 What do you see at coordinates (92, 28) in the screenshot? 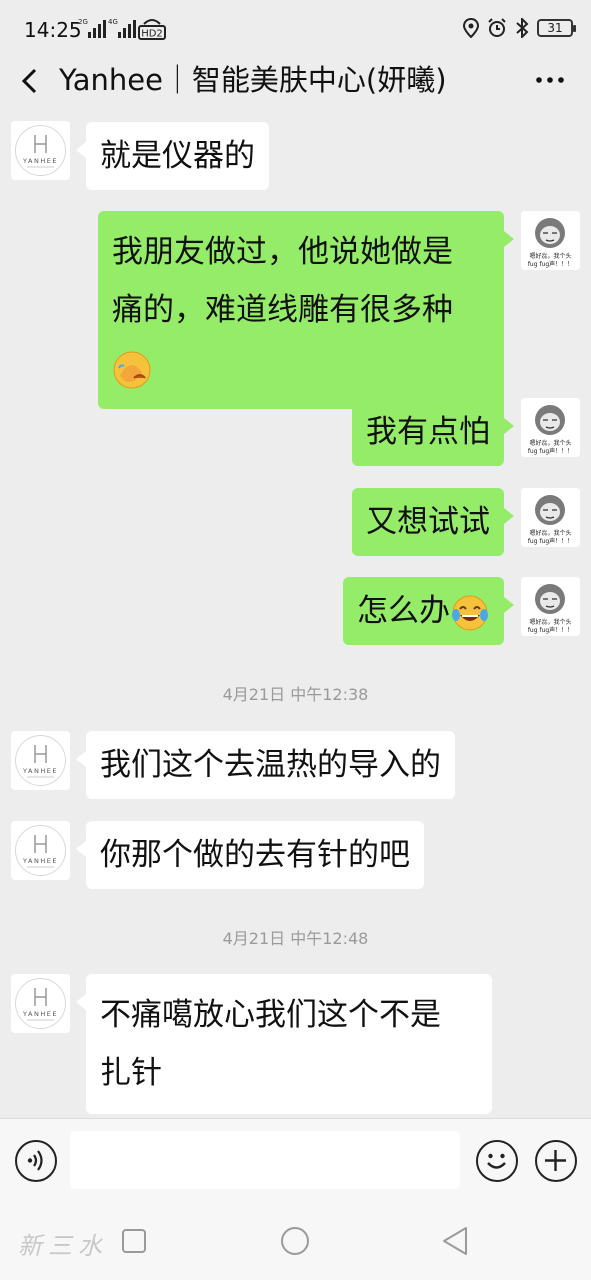
I see `signal-icon: 2G` at bounding box center [92, 28].